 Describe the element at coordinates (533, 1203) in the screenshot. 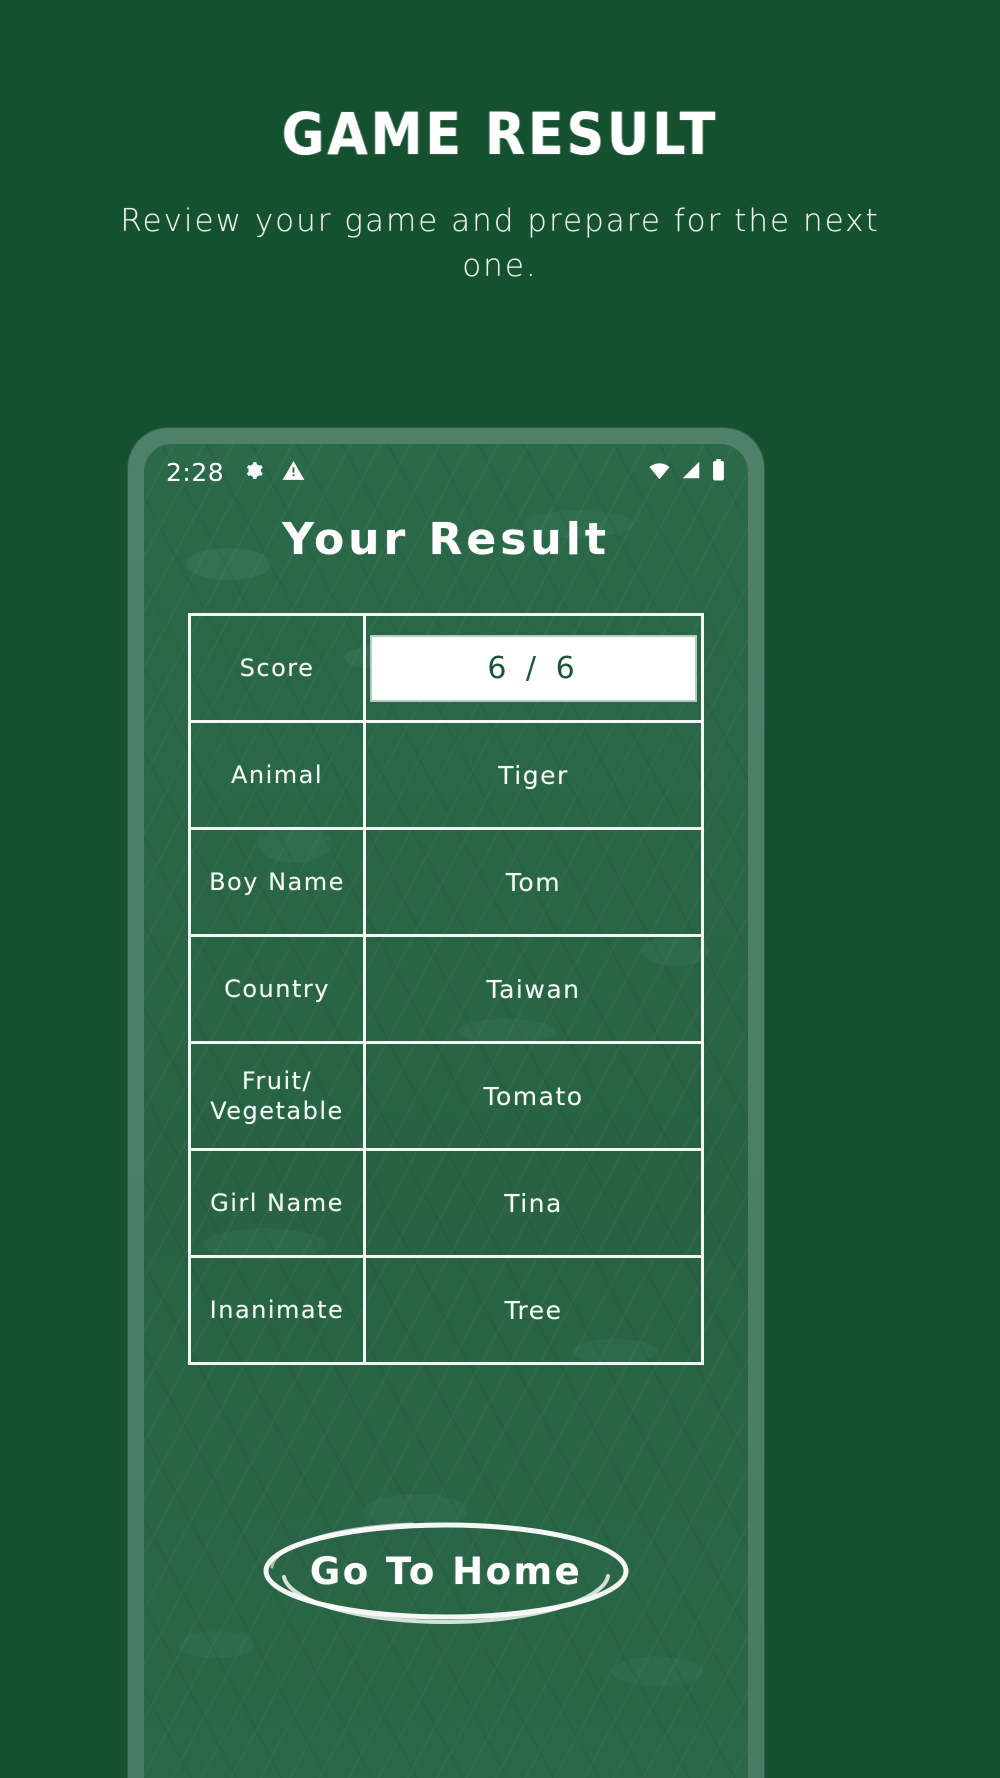

I see `row-value: Tina` at that location.